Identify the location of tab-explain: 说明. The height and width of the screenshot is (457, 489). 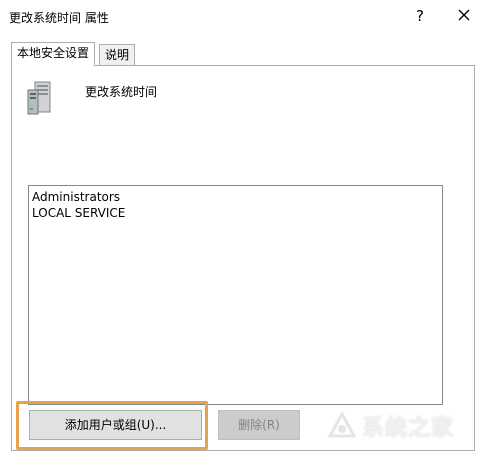
(117, 55).